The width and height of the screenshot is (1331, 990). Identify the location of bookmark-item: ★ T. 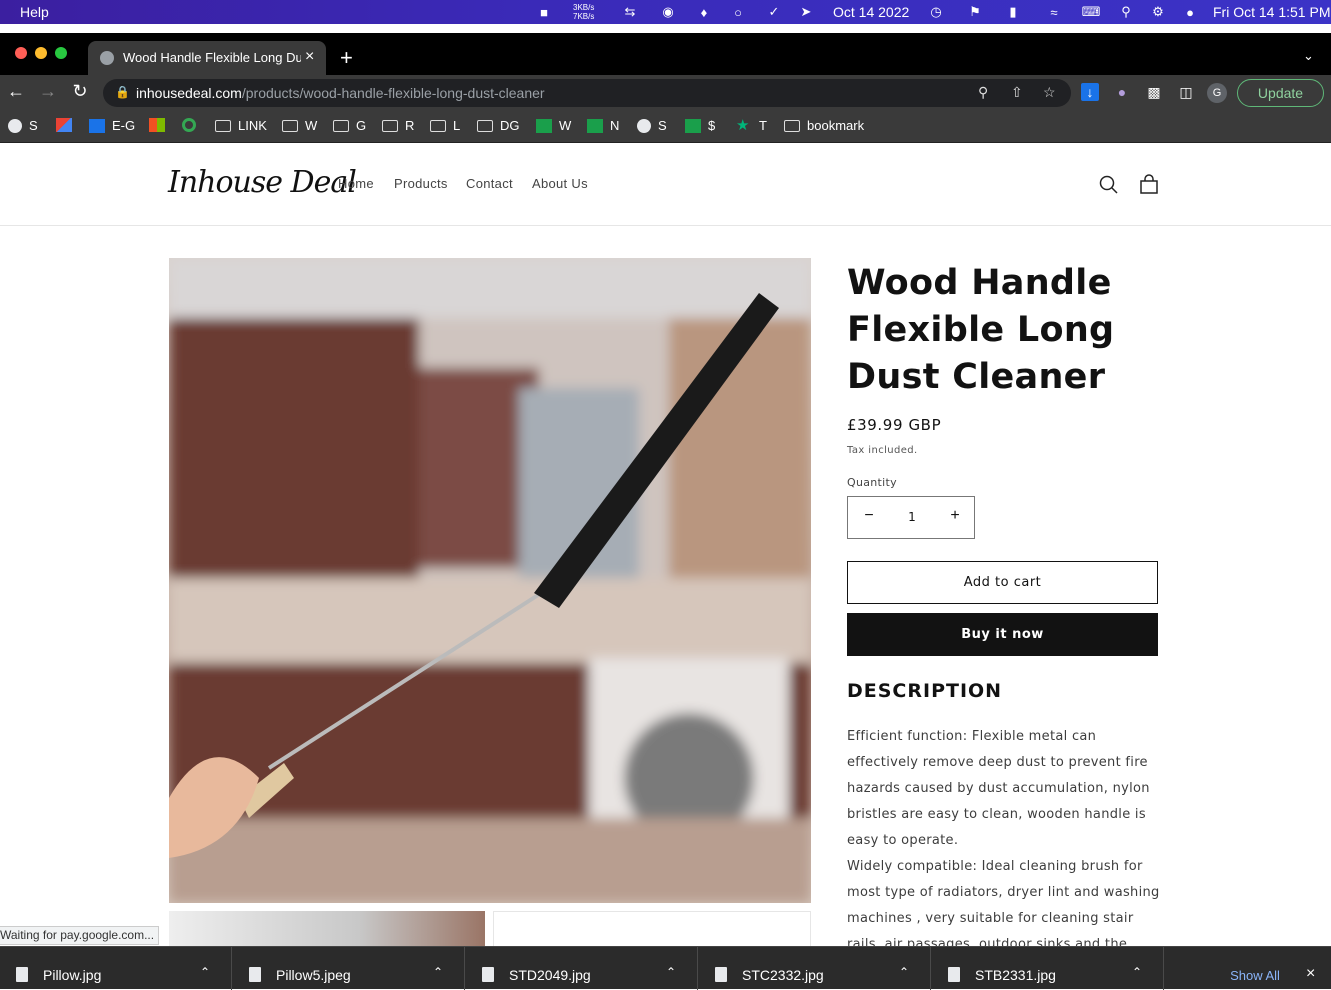
(751, 125).